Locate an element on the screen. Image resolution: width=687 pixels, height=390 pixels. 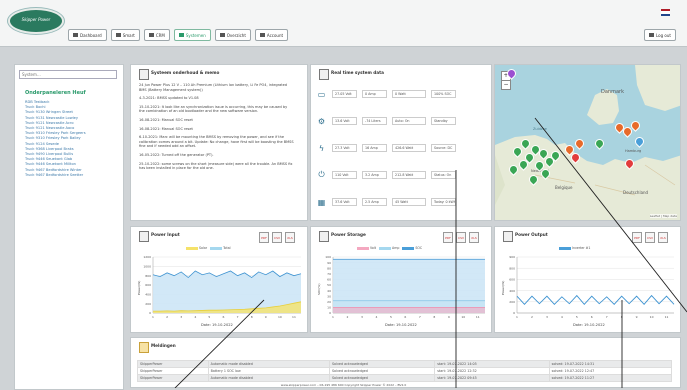
nav-label: Account is located at coordinates (275, 35).